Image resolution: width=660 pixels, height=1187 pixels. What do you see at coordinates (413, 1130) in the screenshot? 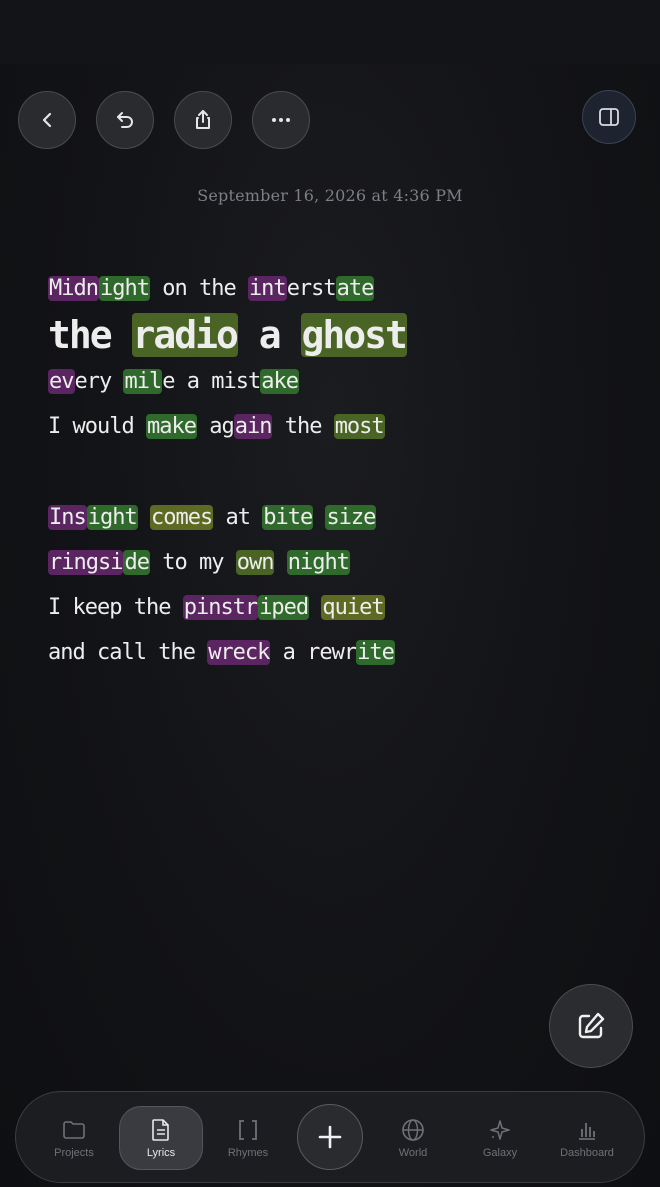
I see `globe-icon` at bounding box center [413, 1130].